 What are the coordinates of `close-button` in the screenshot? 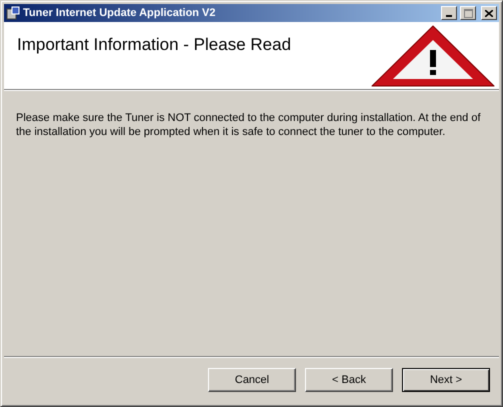 It's located at (489, 13).